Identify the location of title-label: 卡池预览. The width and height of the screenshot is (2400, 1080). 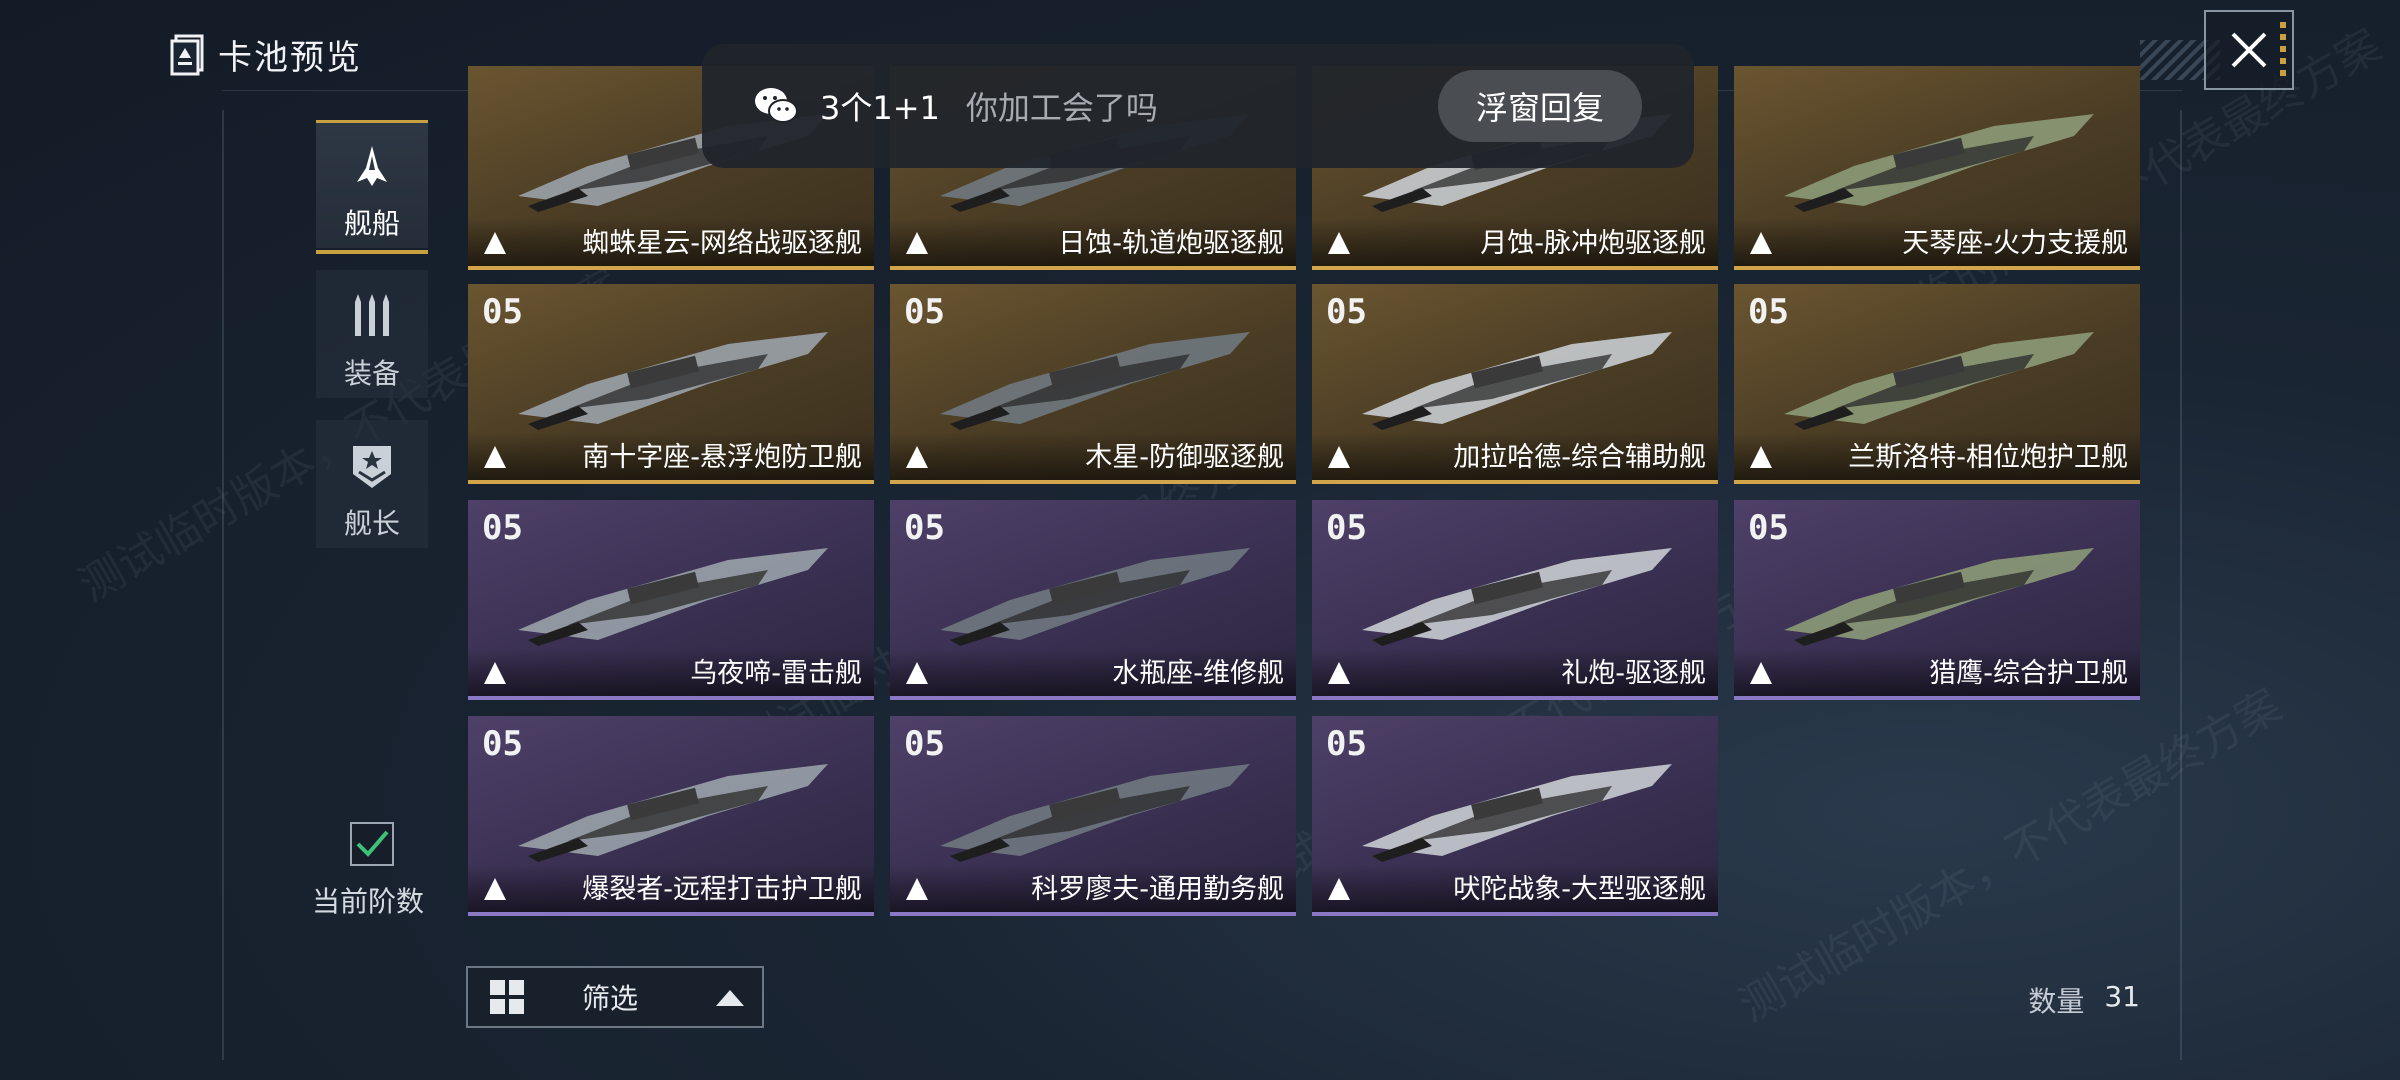
(290, 58).